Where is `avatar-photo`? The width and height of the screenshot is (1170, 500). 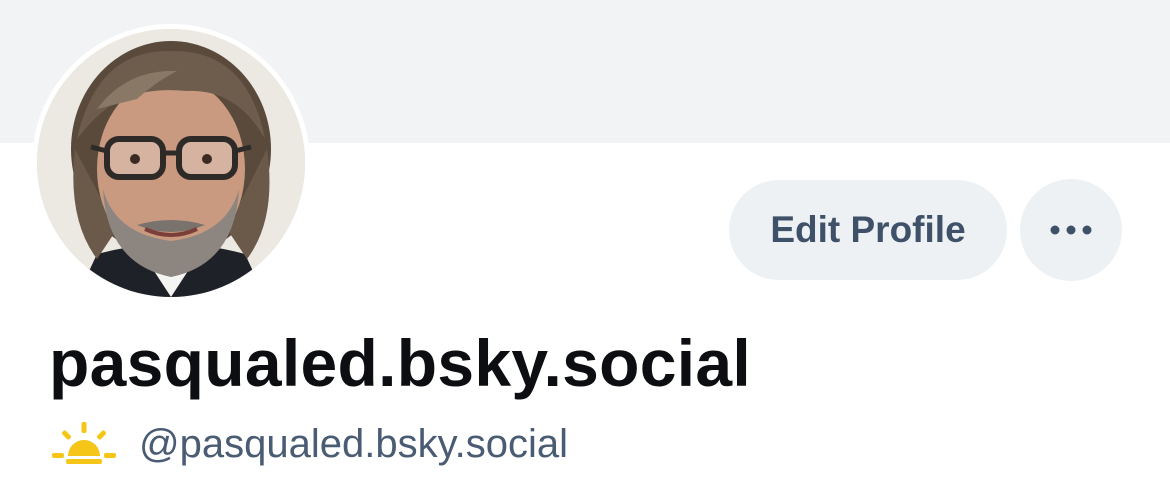 avatar-photo is located at coordinates (171, 163).